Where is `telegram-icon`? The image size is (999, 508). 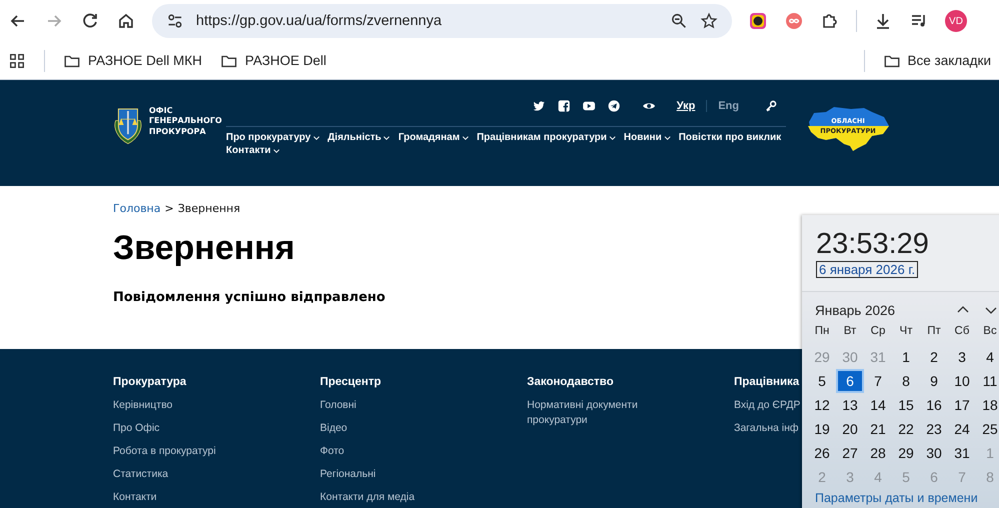
telegram-icon is located at coordinates (613, 106).